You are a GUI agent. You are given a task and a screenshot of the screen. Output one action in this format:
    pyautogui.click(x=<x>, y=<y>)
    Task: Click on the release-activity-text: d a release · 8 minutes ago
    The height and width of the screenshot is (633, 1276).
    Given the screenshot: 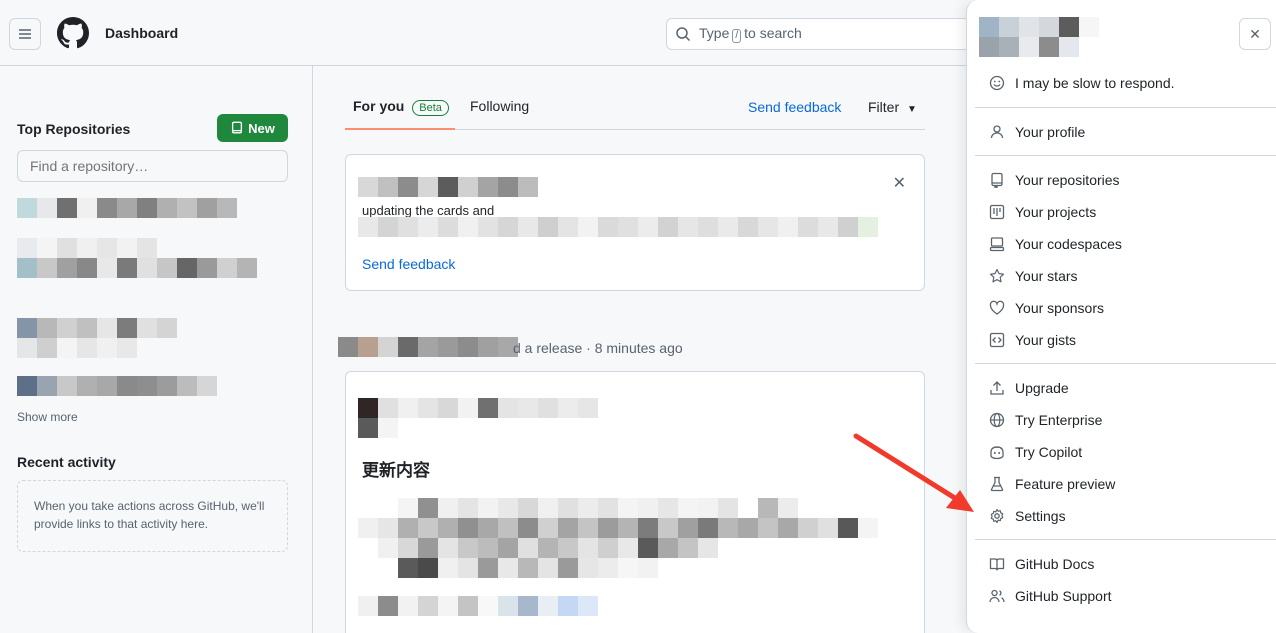 What is the action you would take?
    pyautogui.click(x=598, y=348)
    